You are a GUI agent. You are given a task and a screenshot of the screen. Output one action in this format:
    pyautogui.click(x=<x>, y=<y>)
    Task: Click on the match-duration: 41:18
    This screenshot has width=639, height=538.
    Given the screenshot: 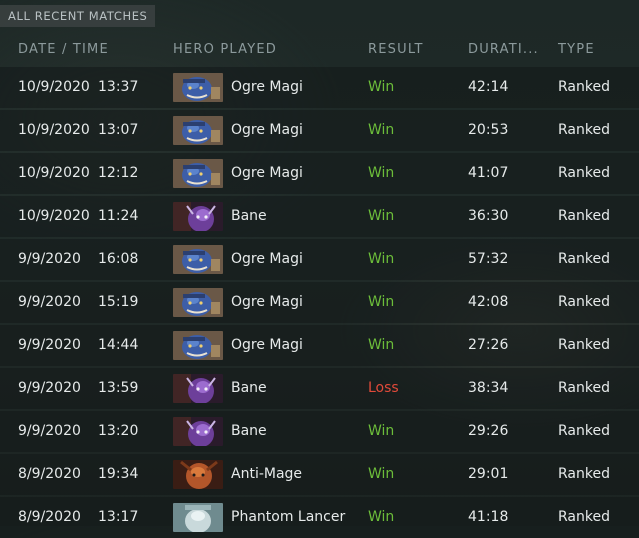 What is the action you would take?
    pyautogui.click(x=488, y=517)
    